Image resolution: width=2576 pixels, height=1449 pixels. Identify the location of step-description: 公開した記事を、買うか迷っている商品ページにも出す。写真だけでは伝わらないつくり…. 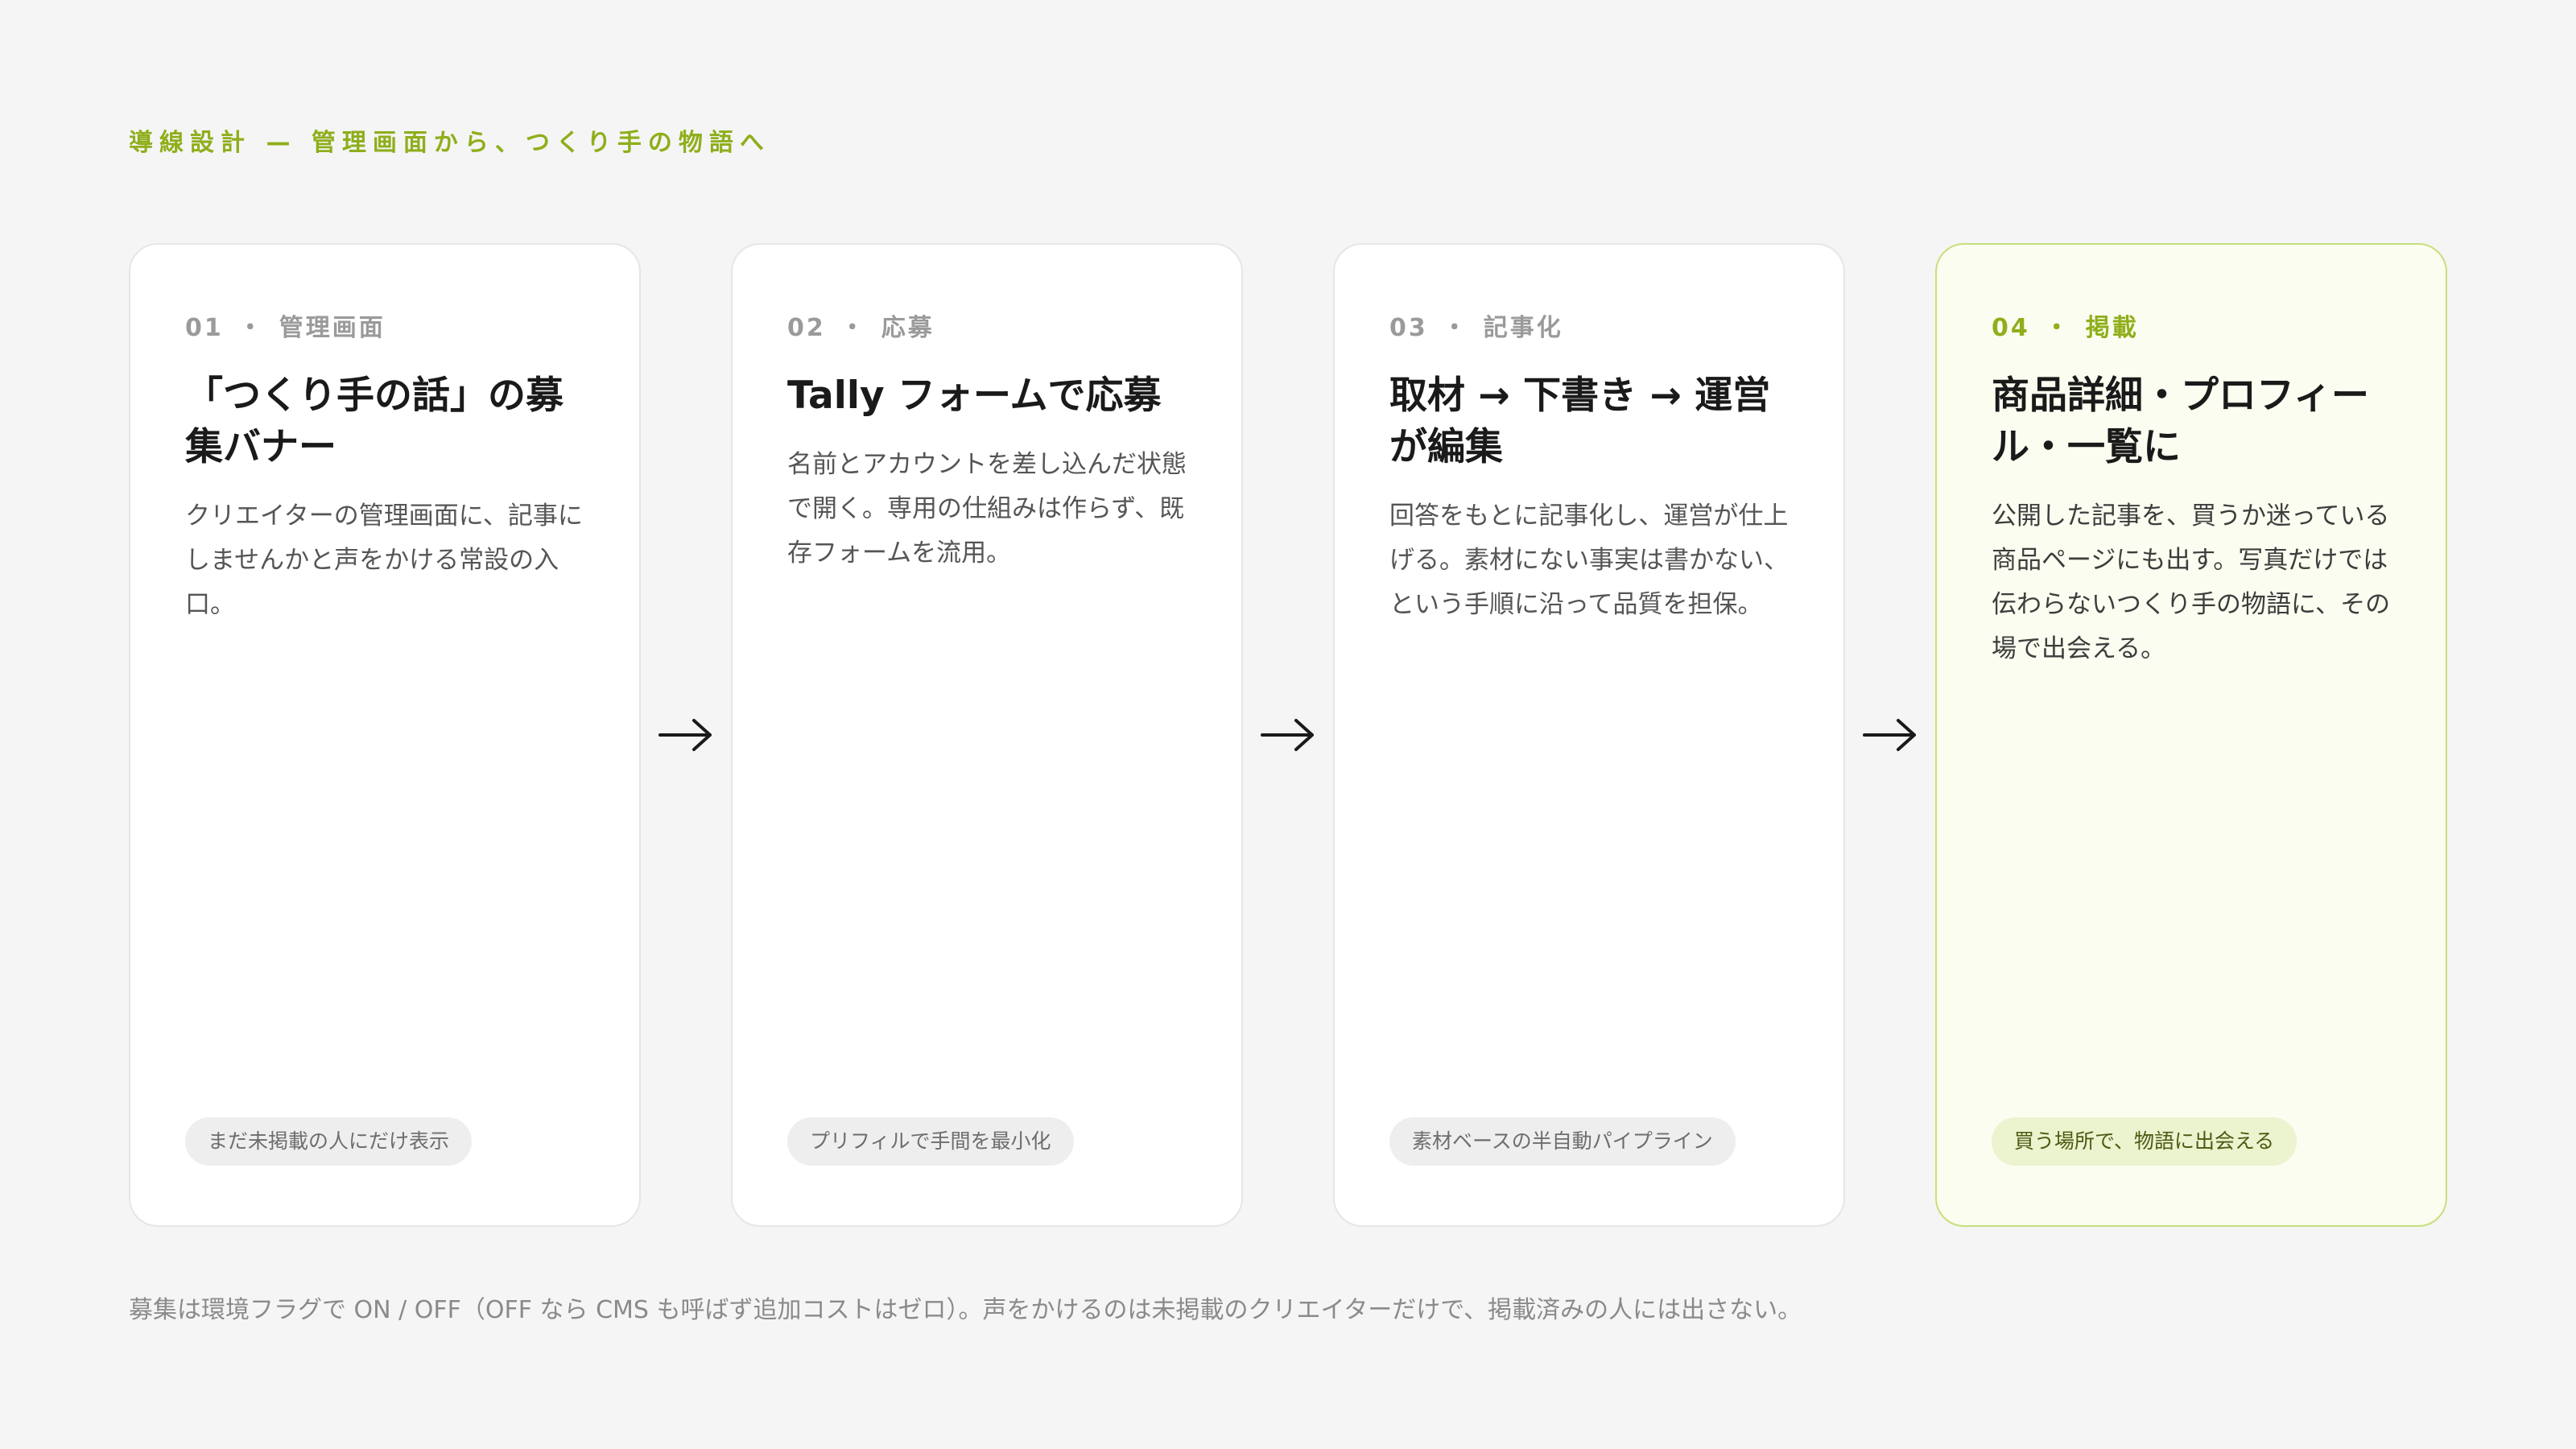
(2191, 582).